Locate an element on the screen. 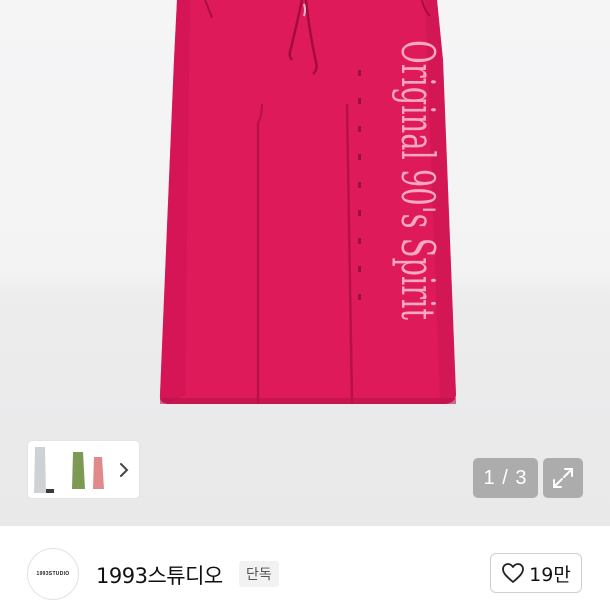 This screenshot has width=610, height=610. expand-icon is located at coordinates (563, 478).